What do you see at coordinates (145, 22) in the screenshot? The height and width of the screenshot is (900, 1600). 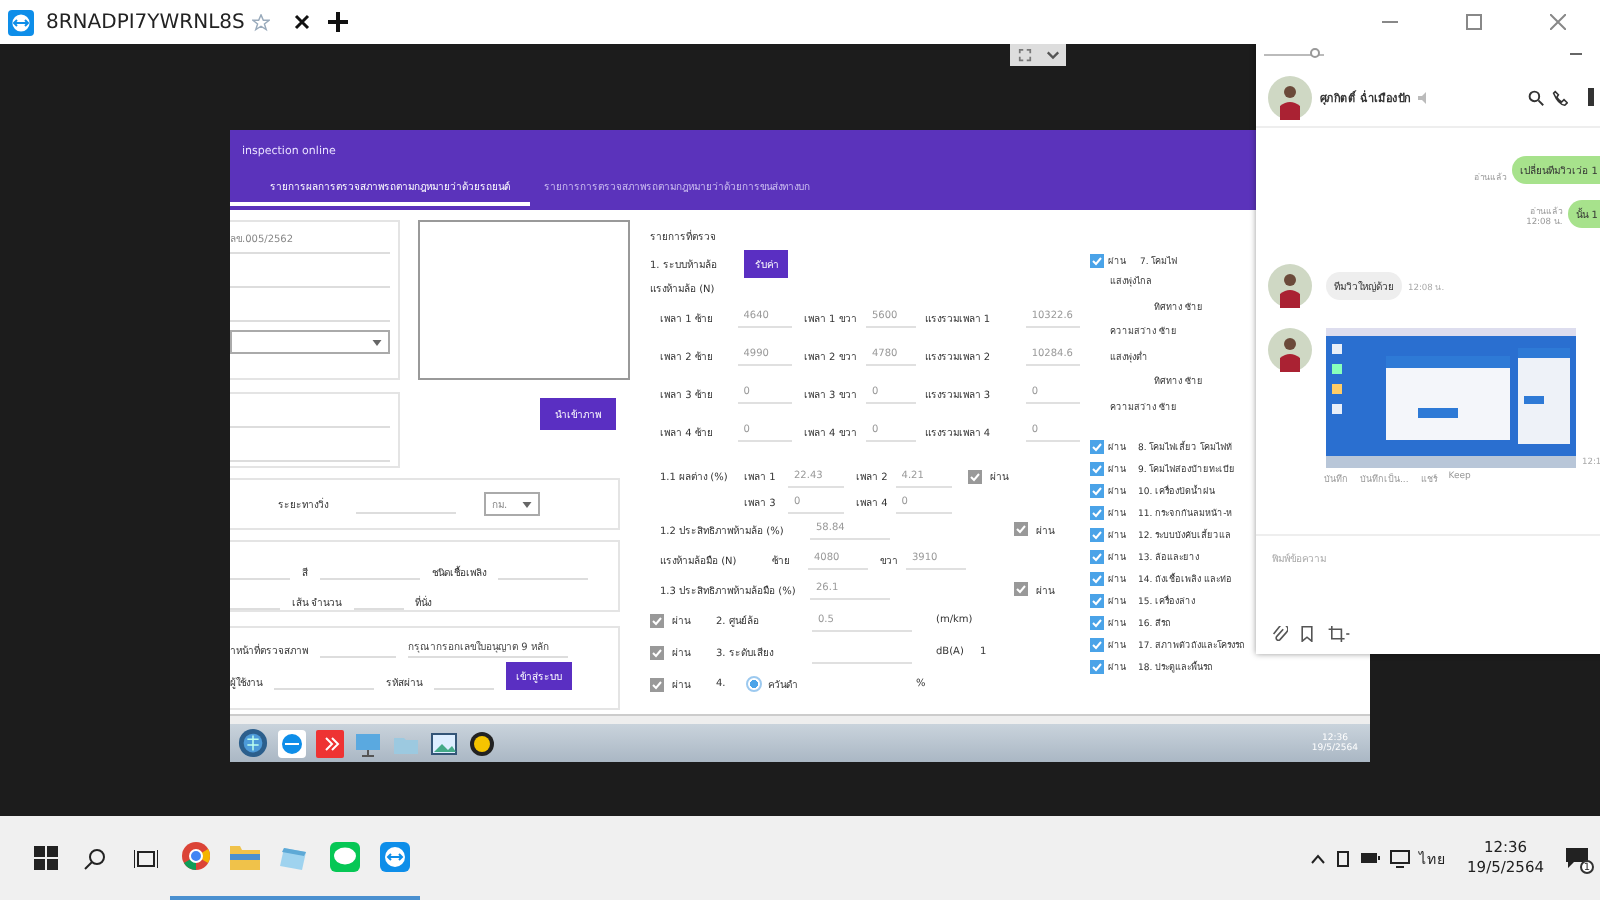 I see `tab-title: 8RNADPI7YWRNL8S` at bounding box center [145, 22].